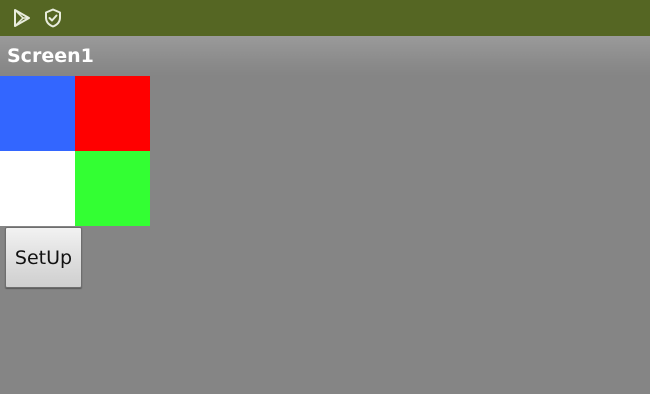  What do you see at coordinates (37, 188) in the screenshot?
I see `grid-cell-white` at bounding box center [37, 188].